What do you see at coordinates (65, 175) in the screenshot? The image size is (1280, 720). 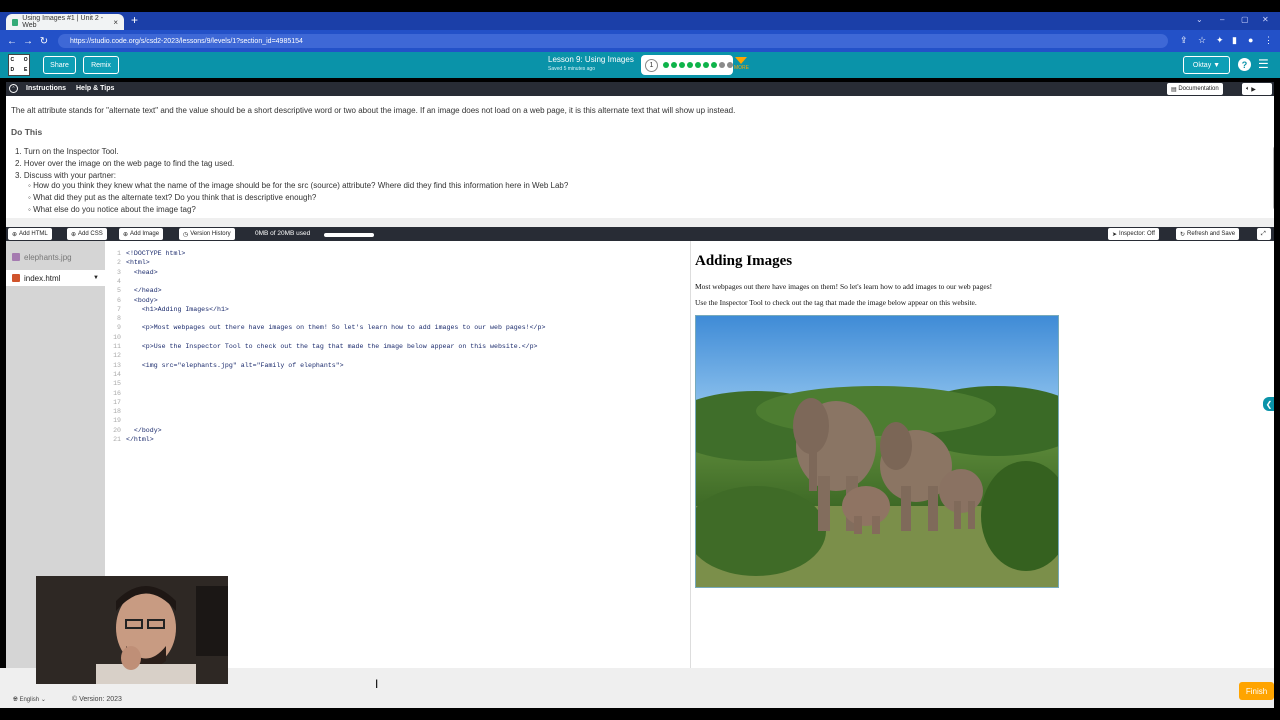 I see `step-item: 3. Discuss with your partner:` at bounding box center [65, 175].